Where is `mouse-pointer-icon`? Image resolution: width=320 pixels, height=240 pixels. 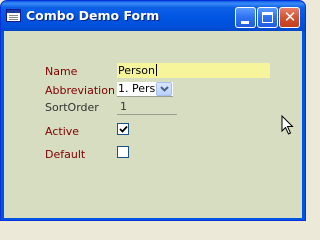 mouse-pointer-icon is located at coordinates (287, 125).